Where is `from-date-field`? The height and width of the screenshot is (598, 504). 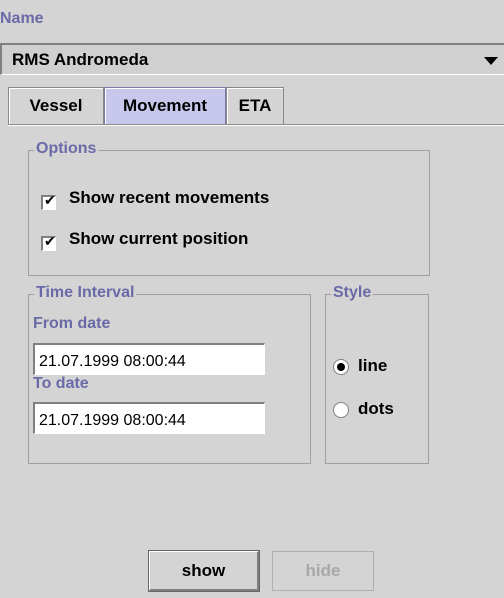 from-date-field is located at coordinates (149, 359).